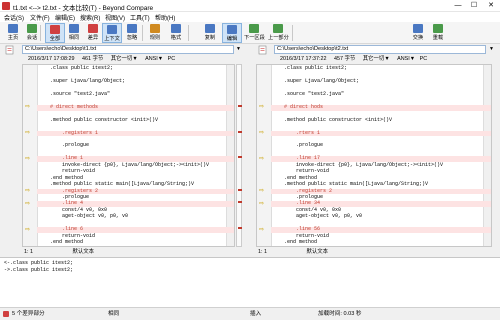  I want to click on swap-icon, so click(418, 28).